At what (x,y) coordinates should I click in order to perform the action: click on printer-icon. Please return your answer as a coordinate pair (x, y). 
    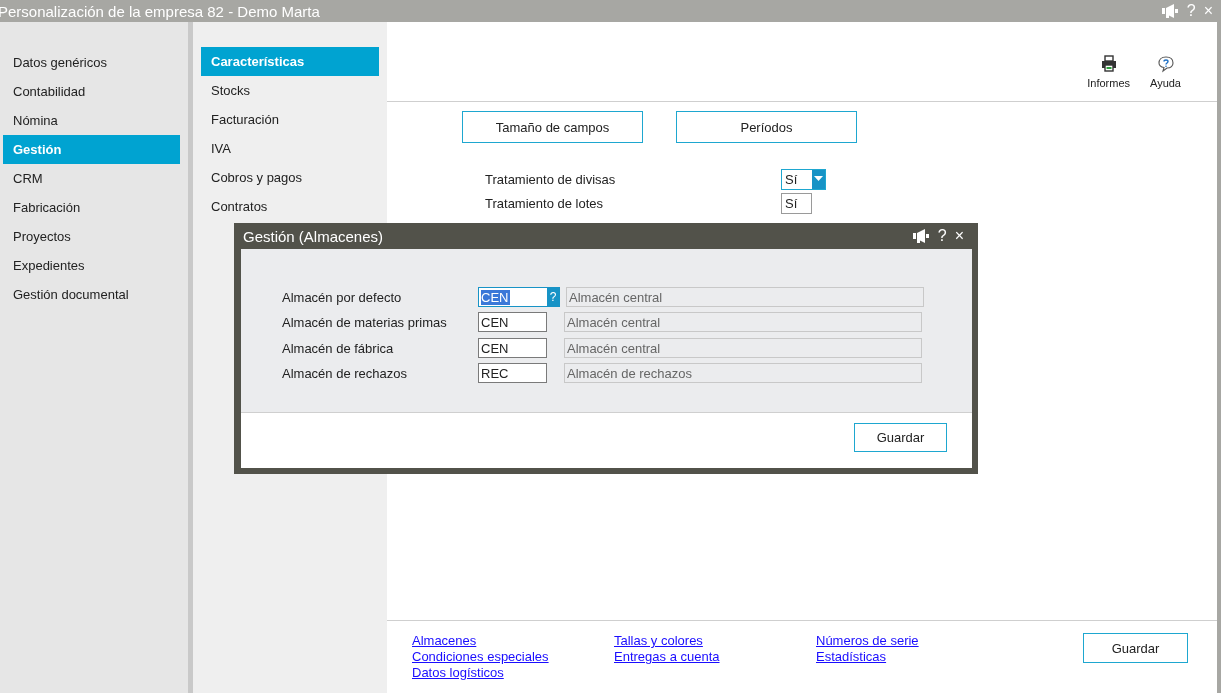
    Looking at the image, I should click on (1108, 64).